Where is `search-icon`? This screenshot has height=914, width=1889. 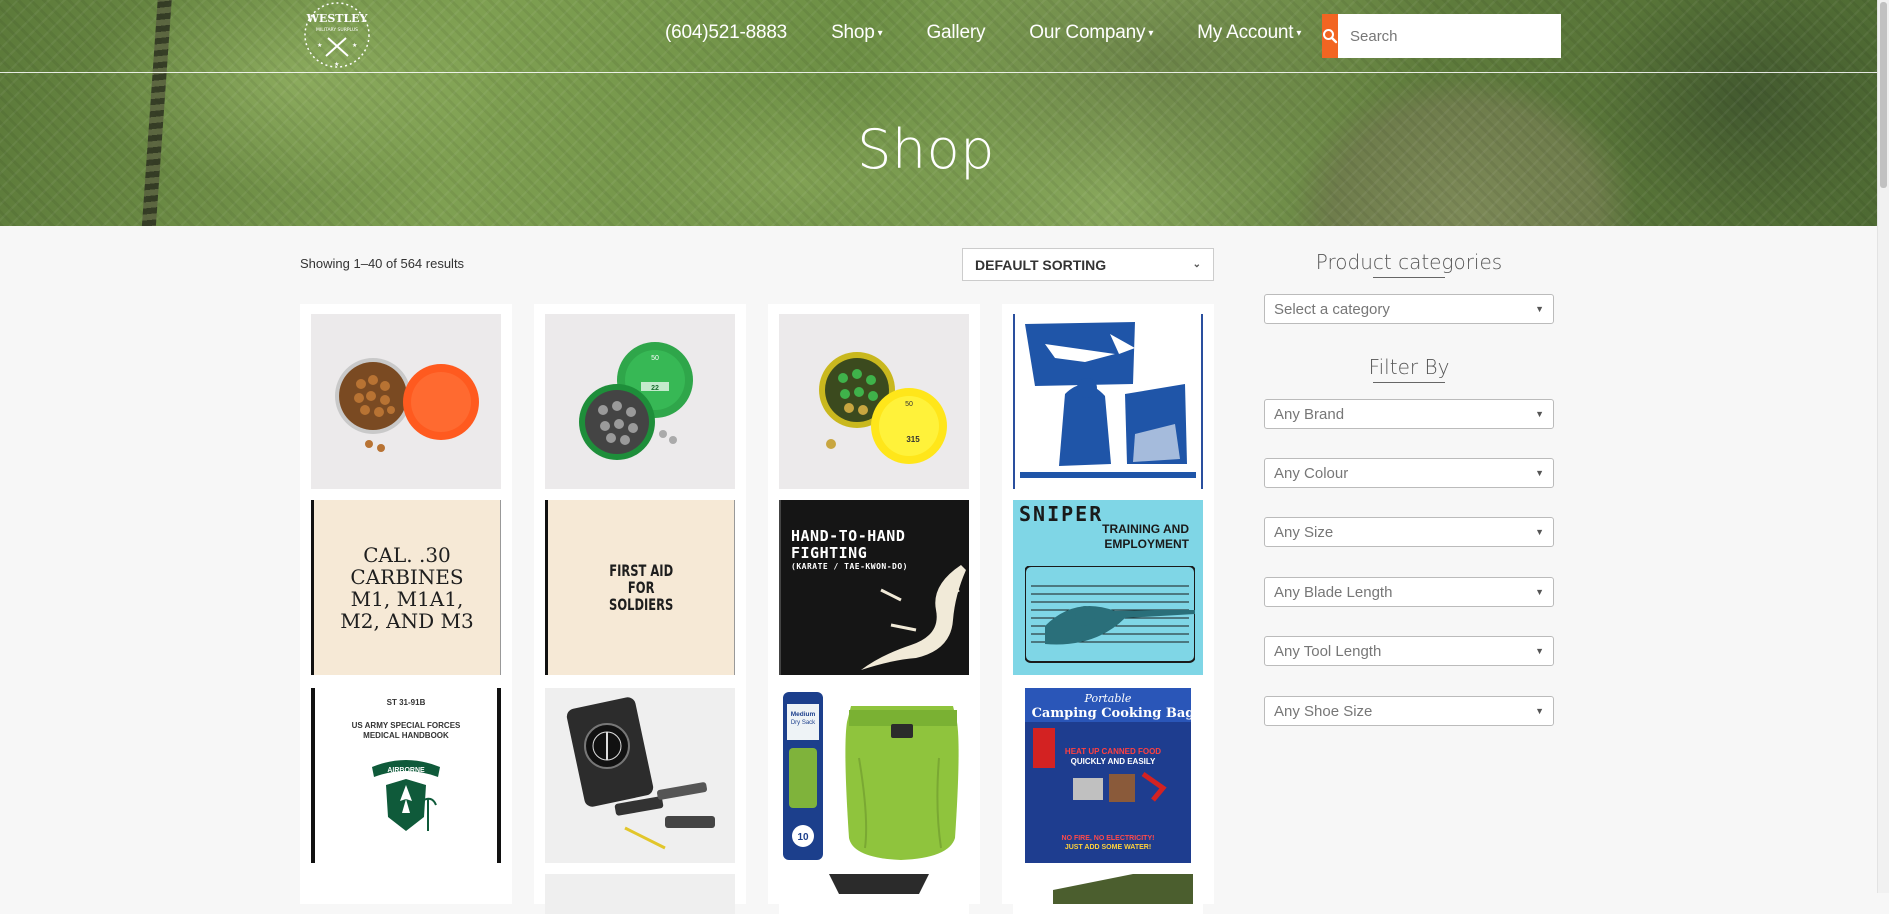
search-icon is located at coordinates (1330, 36).